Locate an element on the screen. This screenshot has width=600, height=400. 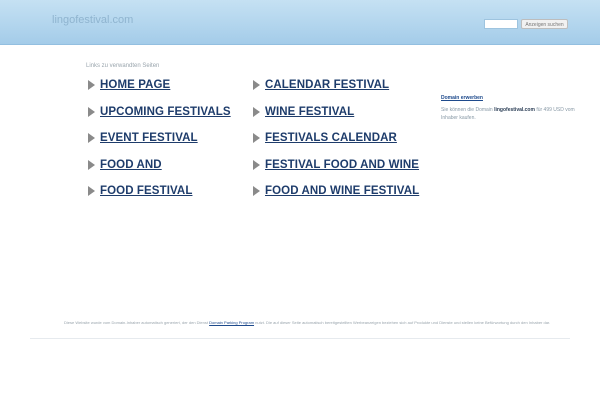
link-food-festival: FOOD FESTIVAL is located at coordinates (140, 191).